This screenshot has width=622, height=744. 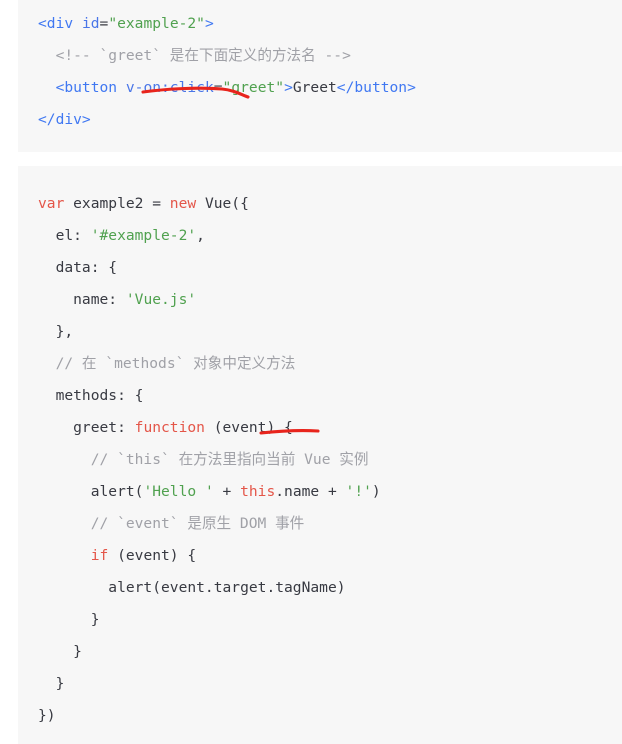 I want to click on code-token-kw: this, so click(x=258, y=491).